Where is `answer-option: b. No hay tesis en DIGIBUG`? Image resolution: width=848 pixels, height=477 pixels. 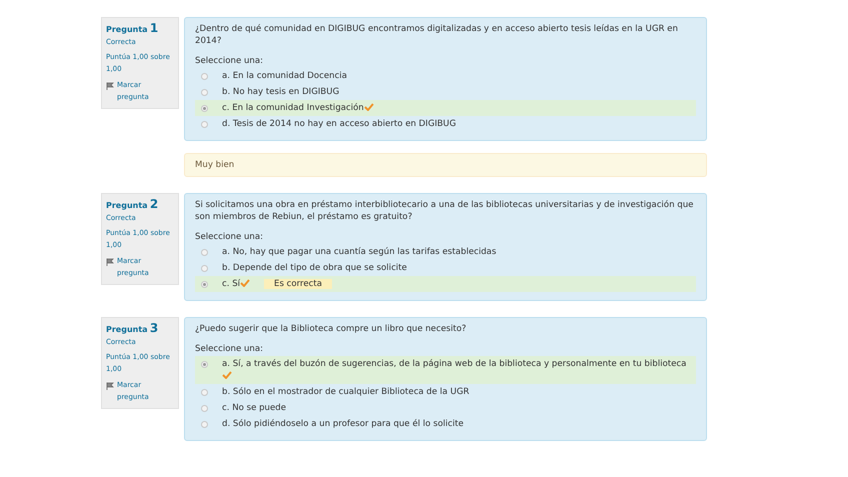
answer-option: b. No hay tesis en DIGIBUG is located at coordinates (281, 92).